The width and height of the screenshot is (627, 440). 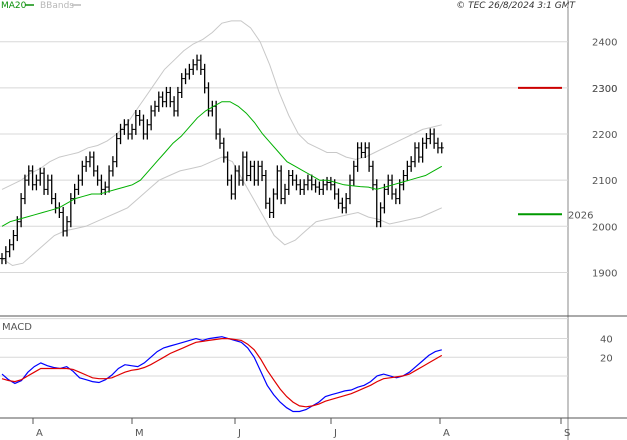 What do you see at coordinates (313, 428) in the screenshot?
I see `x-axis: AMJJAS` at bounding box center [313, 428].